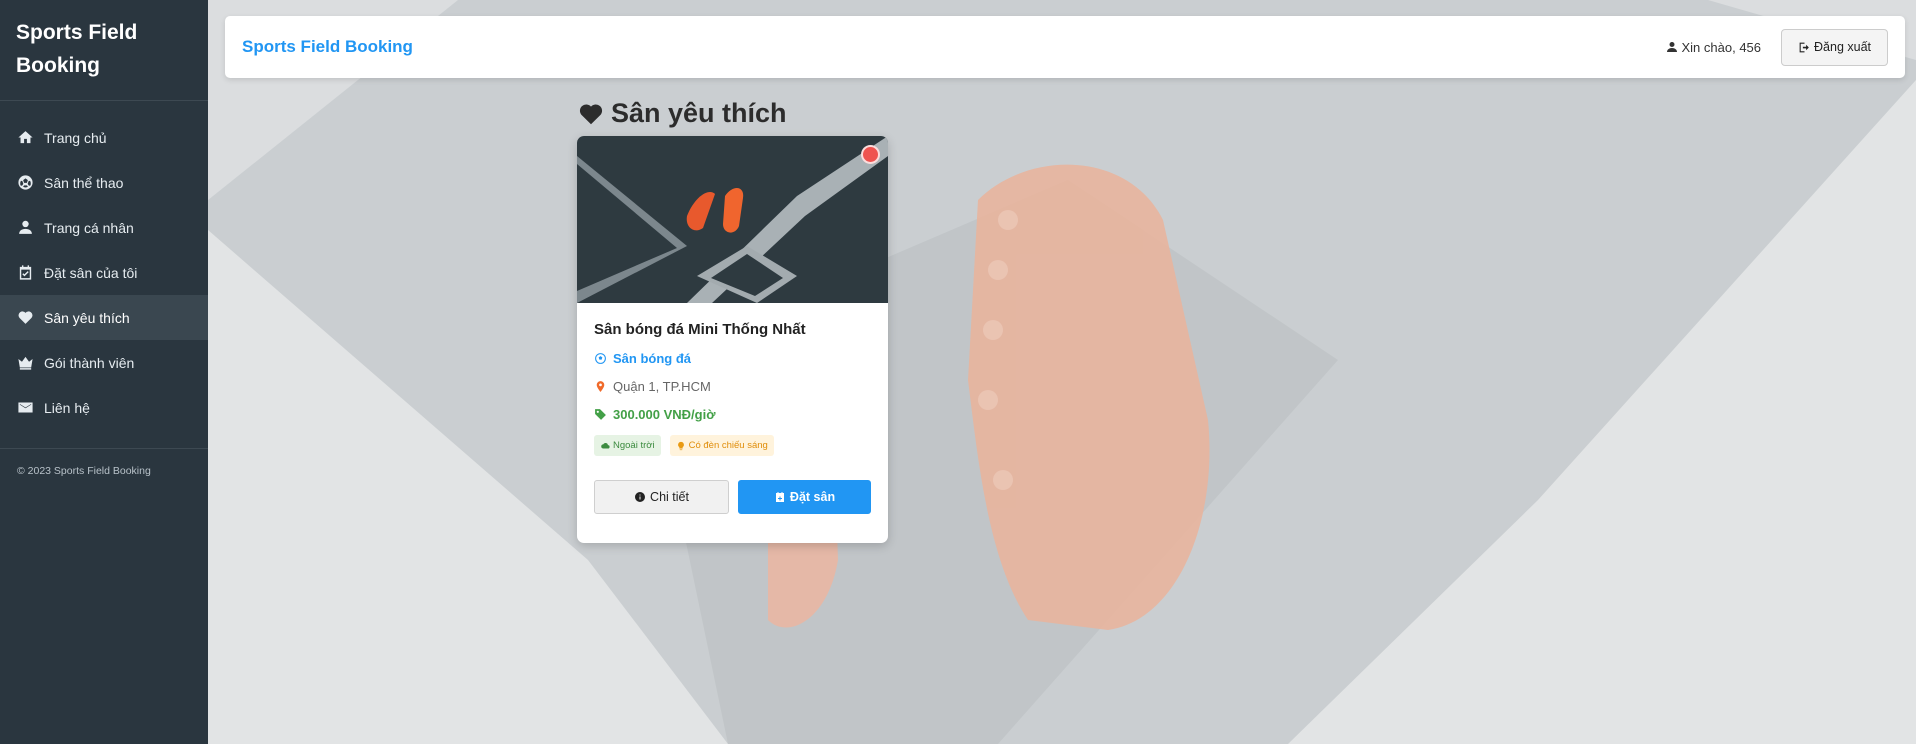  I want to click on sidebar-item-contact: Liên hệ, so click(104, 407).